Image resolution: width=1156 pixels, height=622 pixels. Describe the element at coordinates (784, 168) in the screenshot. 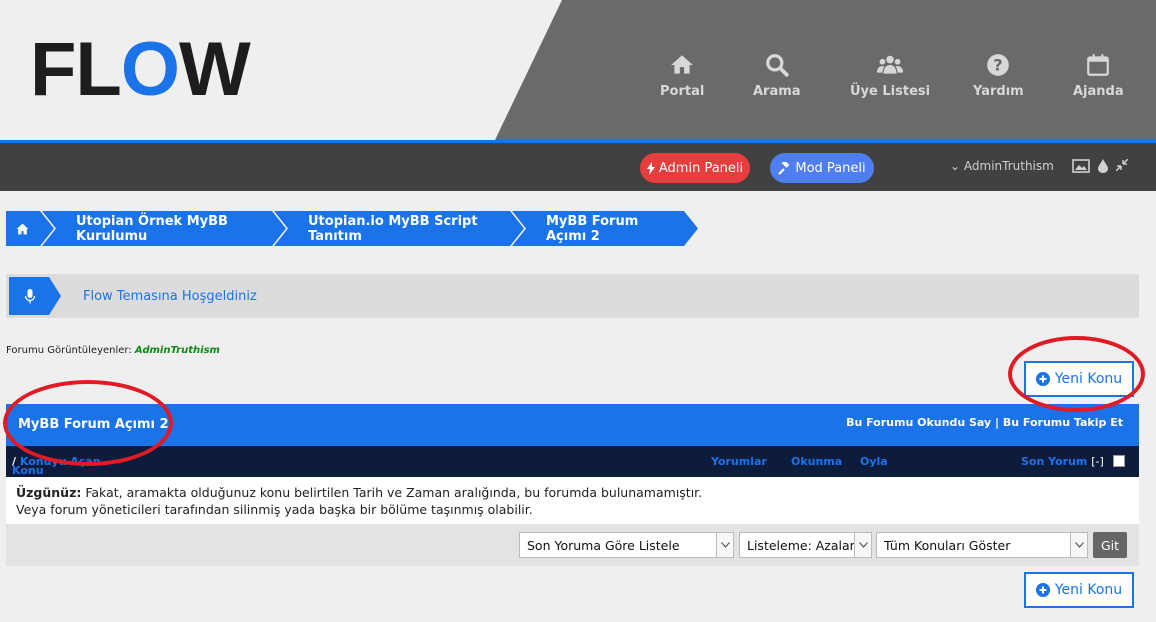

I see `gavel-icon` at that location.